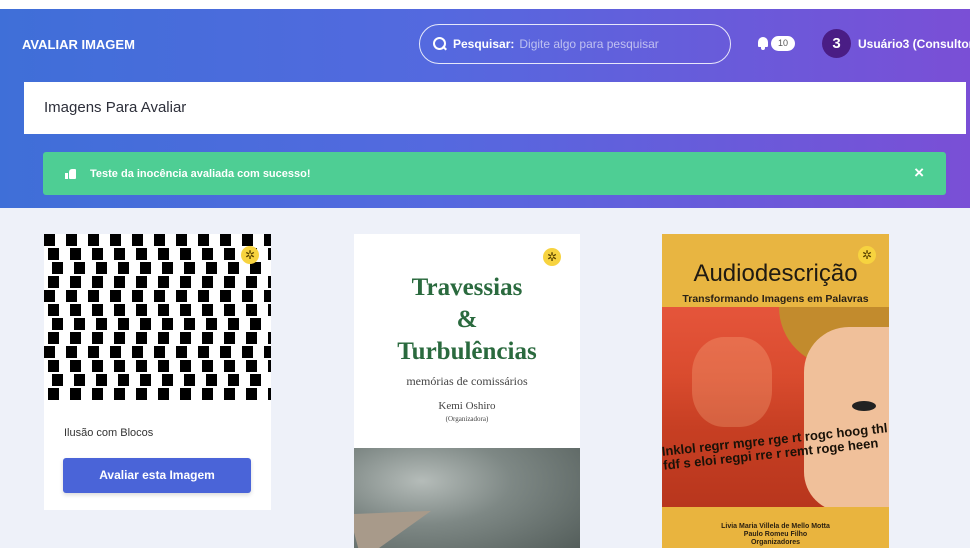 The width and height of the screenshot is (970, 548). Describe the element at coordinates (467, 351) in the screenshot. I see `cover-title-line: Turbulências` at that location.